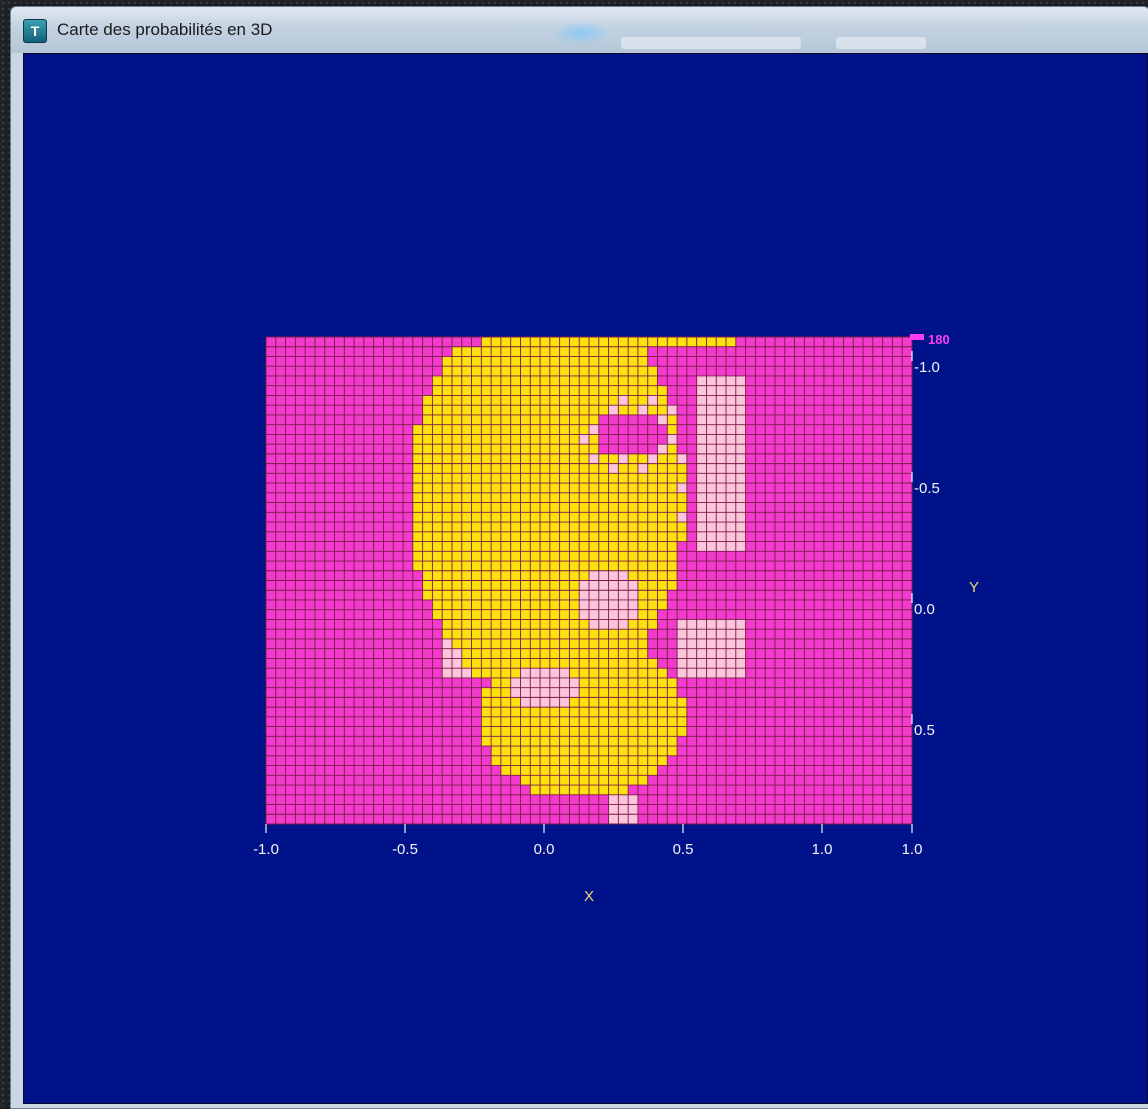 The image size is (1148, 1109). I want to click on app-icon: T, so click(35, 31).